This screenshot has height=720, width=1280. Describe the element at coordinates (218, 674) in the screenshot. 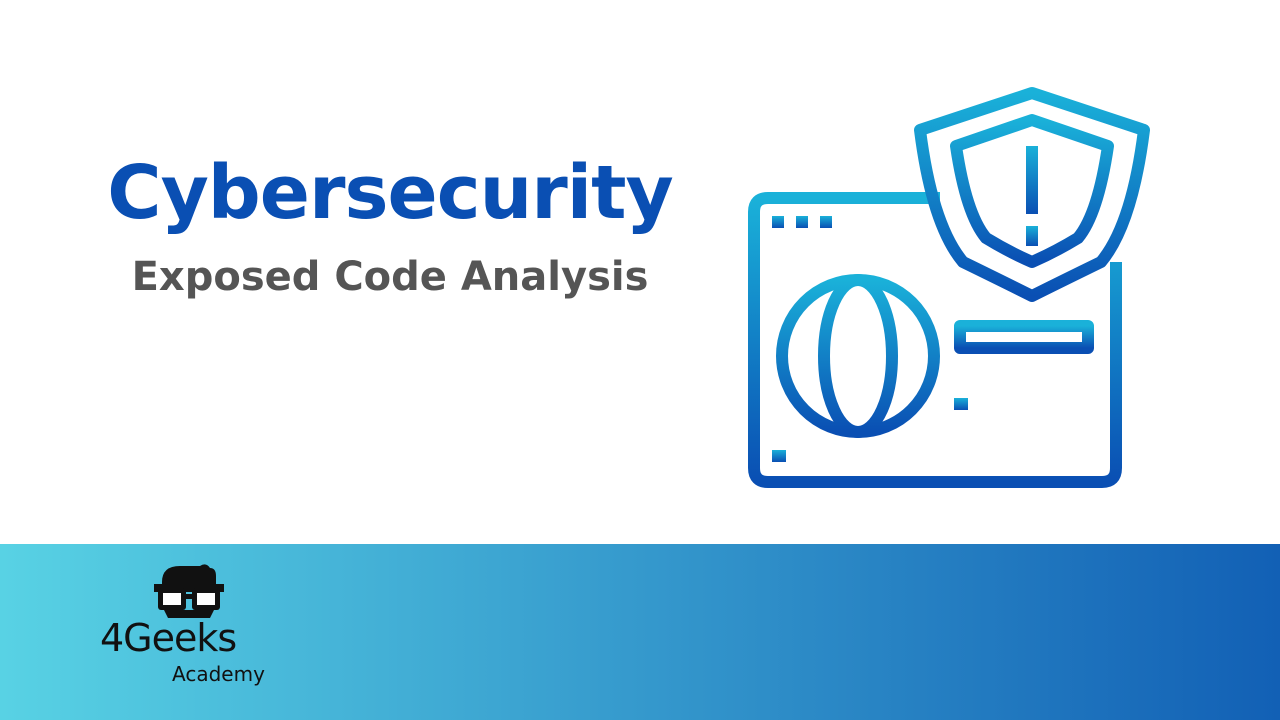

I see `logo-sub-text: Academy` at that location.